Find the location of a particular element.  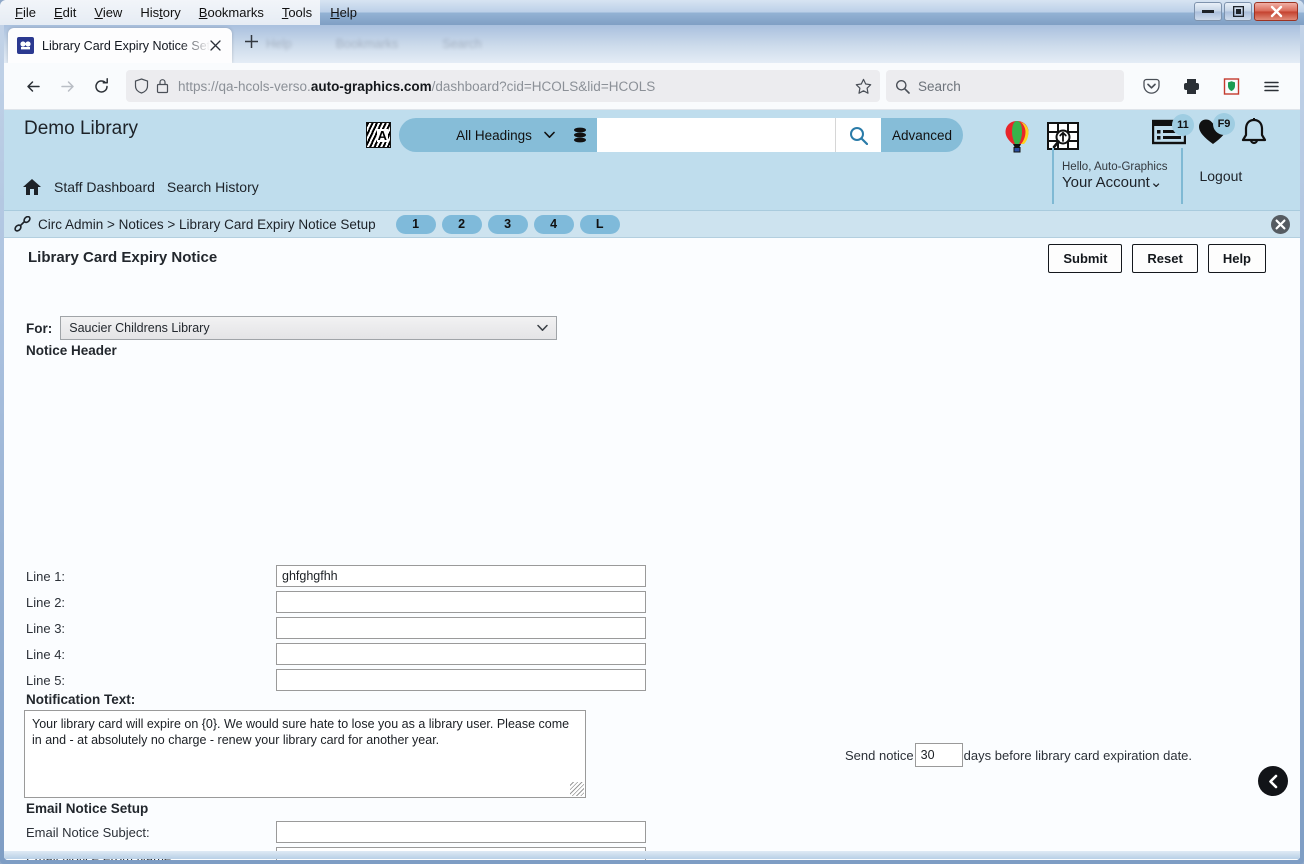

header-line-row-5: Line 5: is located at coordinates (336, 680).